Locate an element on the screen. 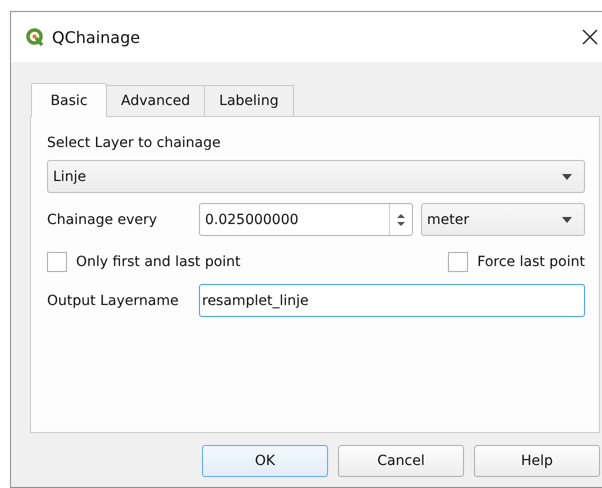 The image size is (602, 488). field-label: Output Layername is located at coordinates (113, 300).